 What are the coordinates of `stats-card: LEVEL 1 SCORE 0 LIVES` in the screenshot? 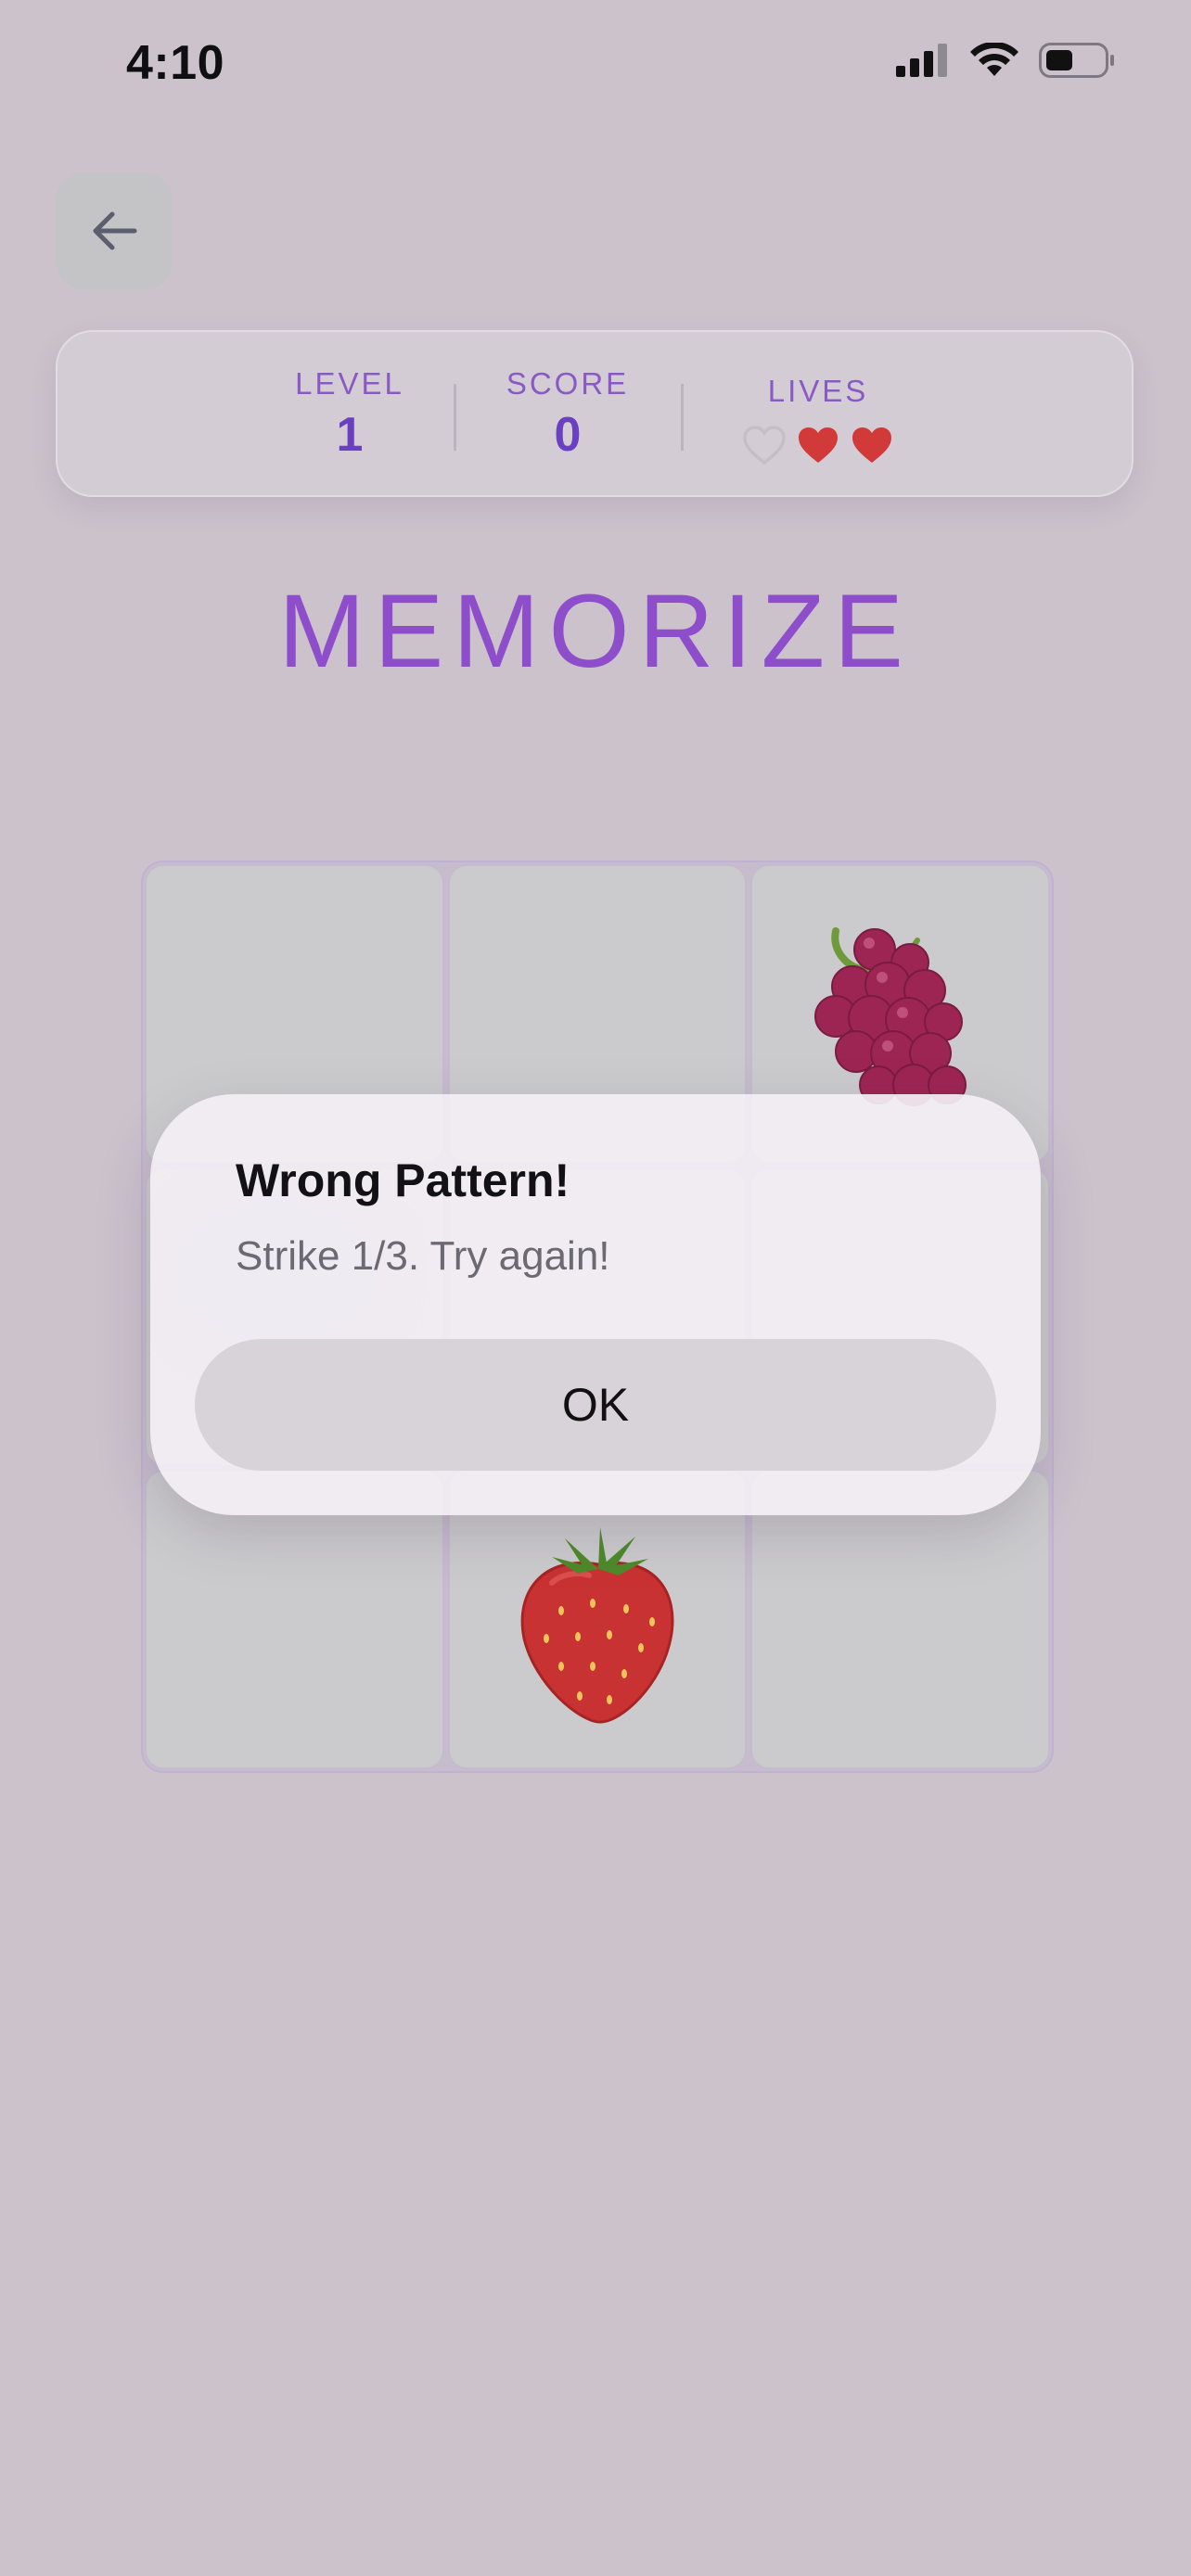 It's located at (594, 413).